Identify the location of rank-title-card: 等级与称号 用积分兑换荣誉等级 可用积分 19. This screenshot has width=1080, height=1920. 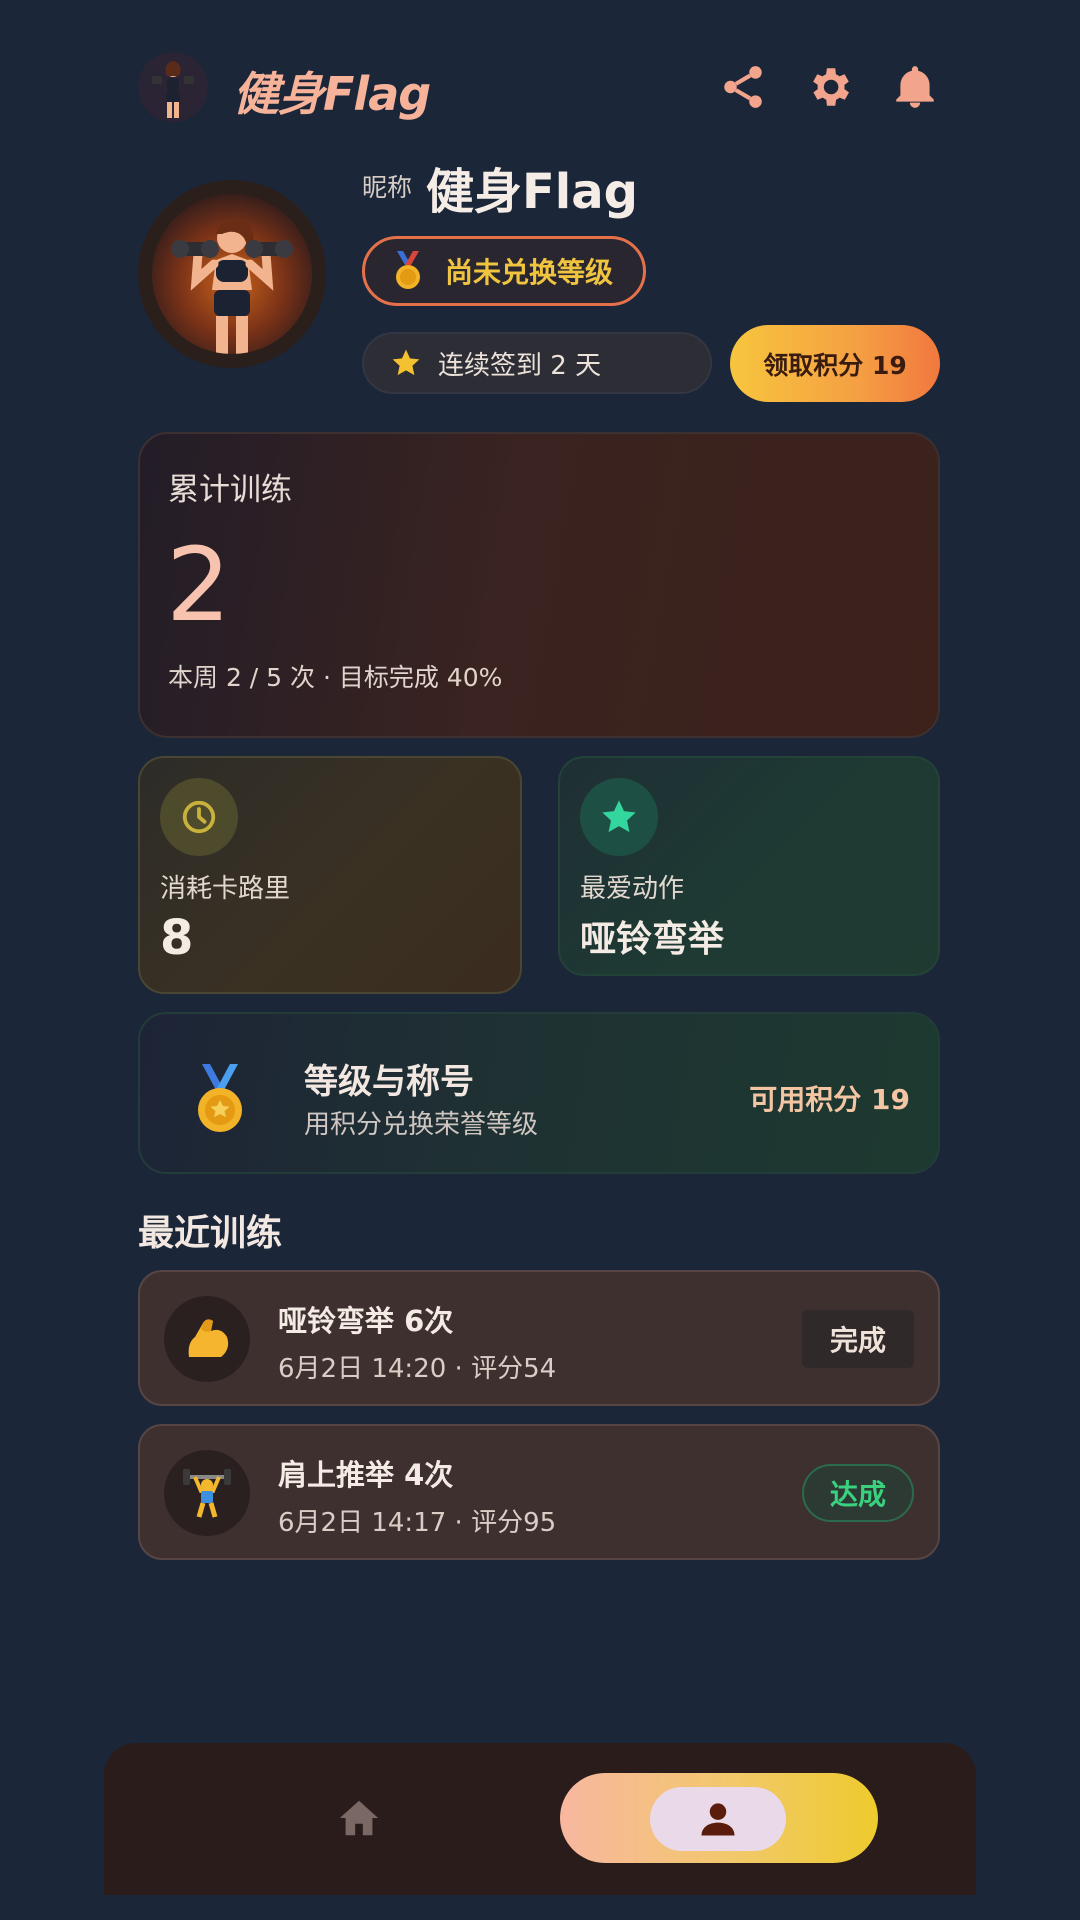
(539, 1093).